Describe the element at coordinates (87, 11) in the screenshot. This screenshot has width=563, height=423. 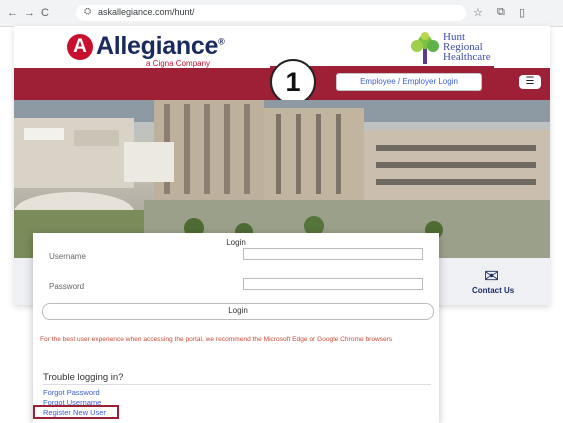
I see `site-settings-icon: ⛭` at that location.